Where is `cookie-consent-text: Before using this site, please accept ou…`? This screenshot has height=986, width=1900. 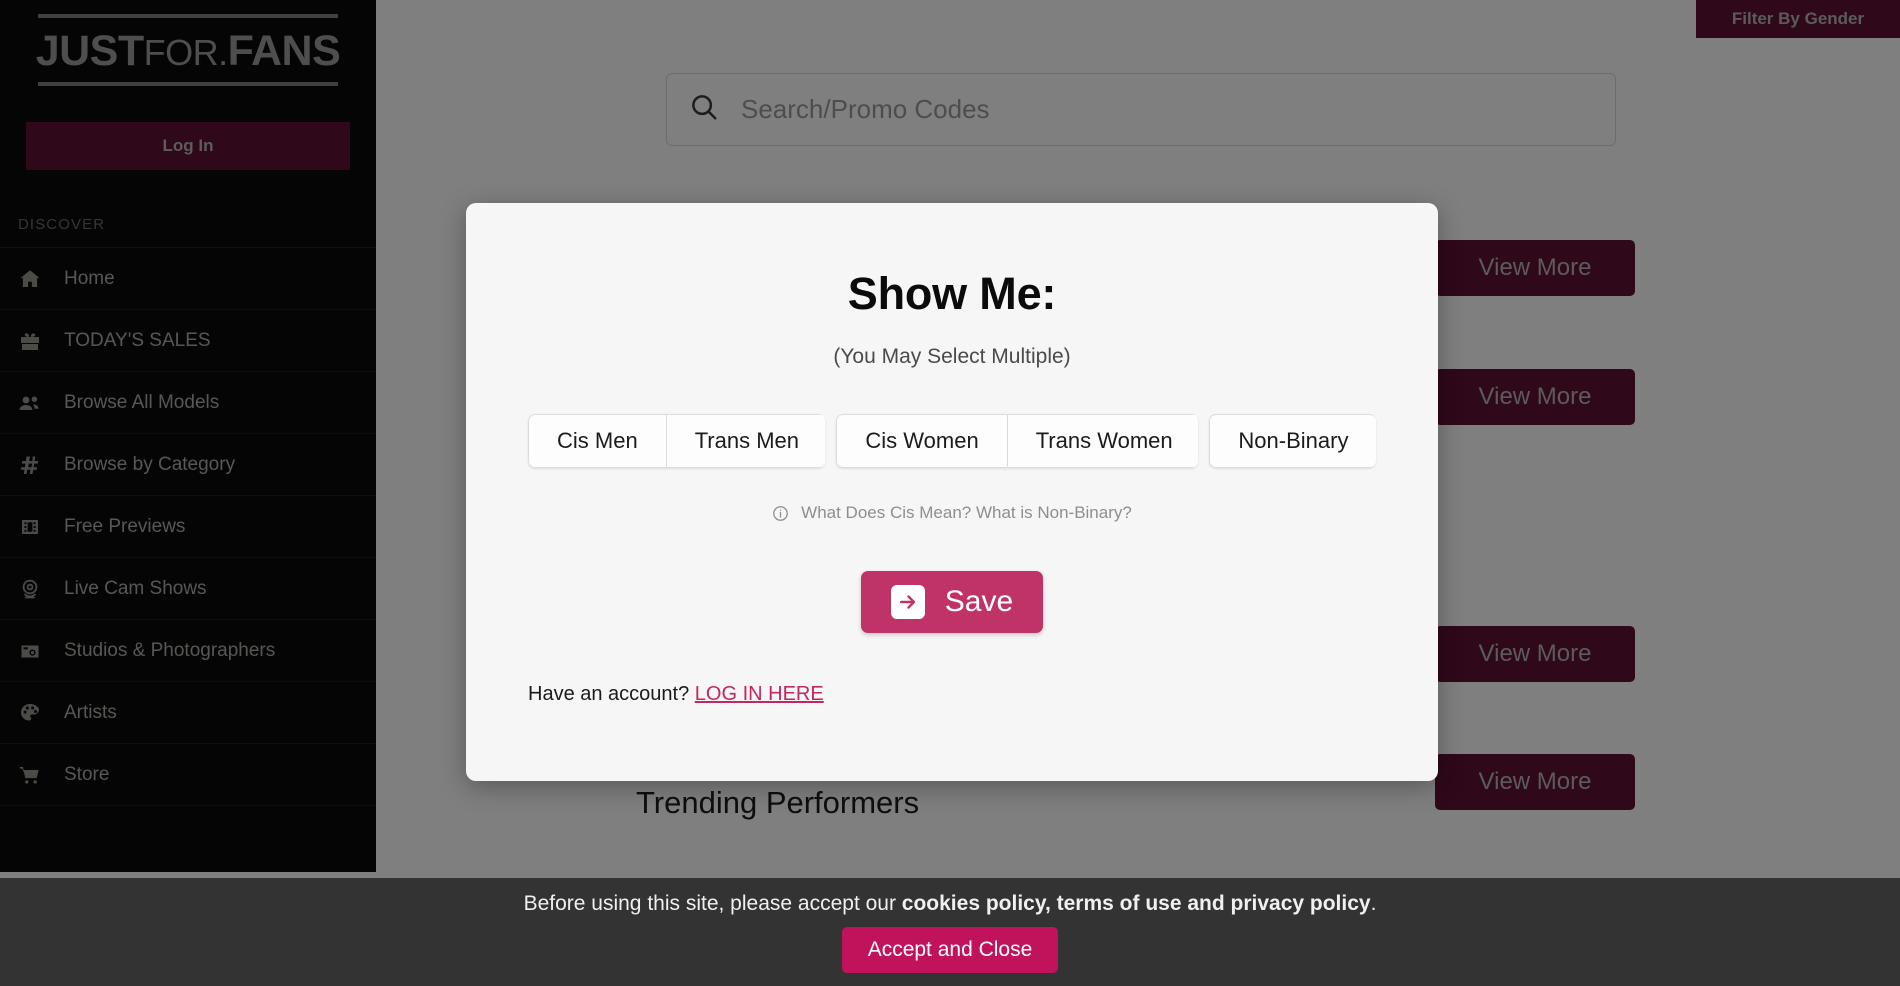 cookie-consent-text: Before using this site, please accept ou… is located at coordinates (950, 904).